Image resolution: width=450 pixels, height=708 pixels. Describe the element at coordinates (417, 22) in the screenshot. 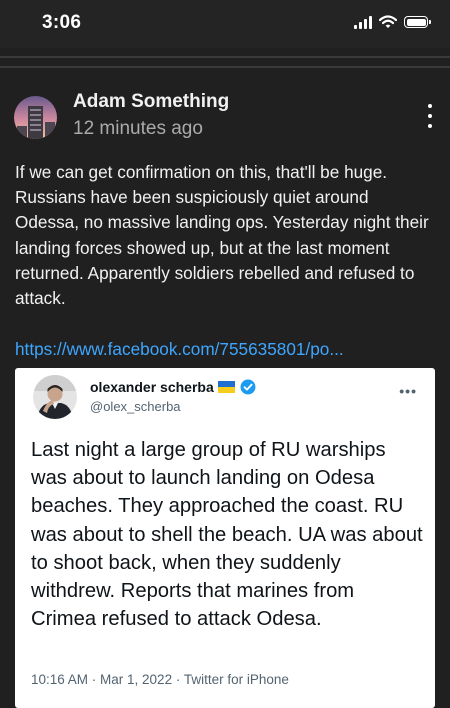

I see `battery-icon` at that location.